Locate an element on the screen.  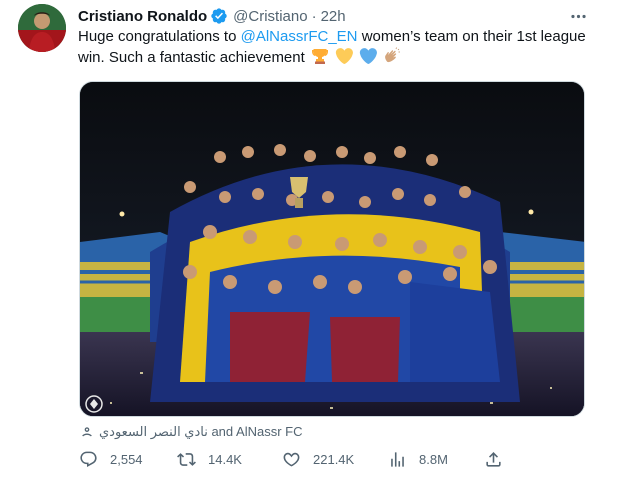
clapping-hands-icon is located at coordinates (393, 55).